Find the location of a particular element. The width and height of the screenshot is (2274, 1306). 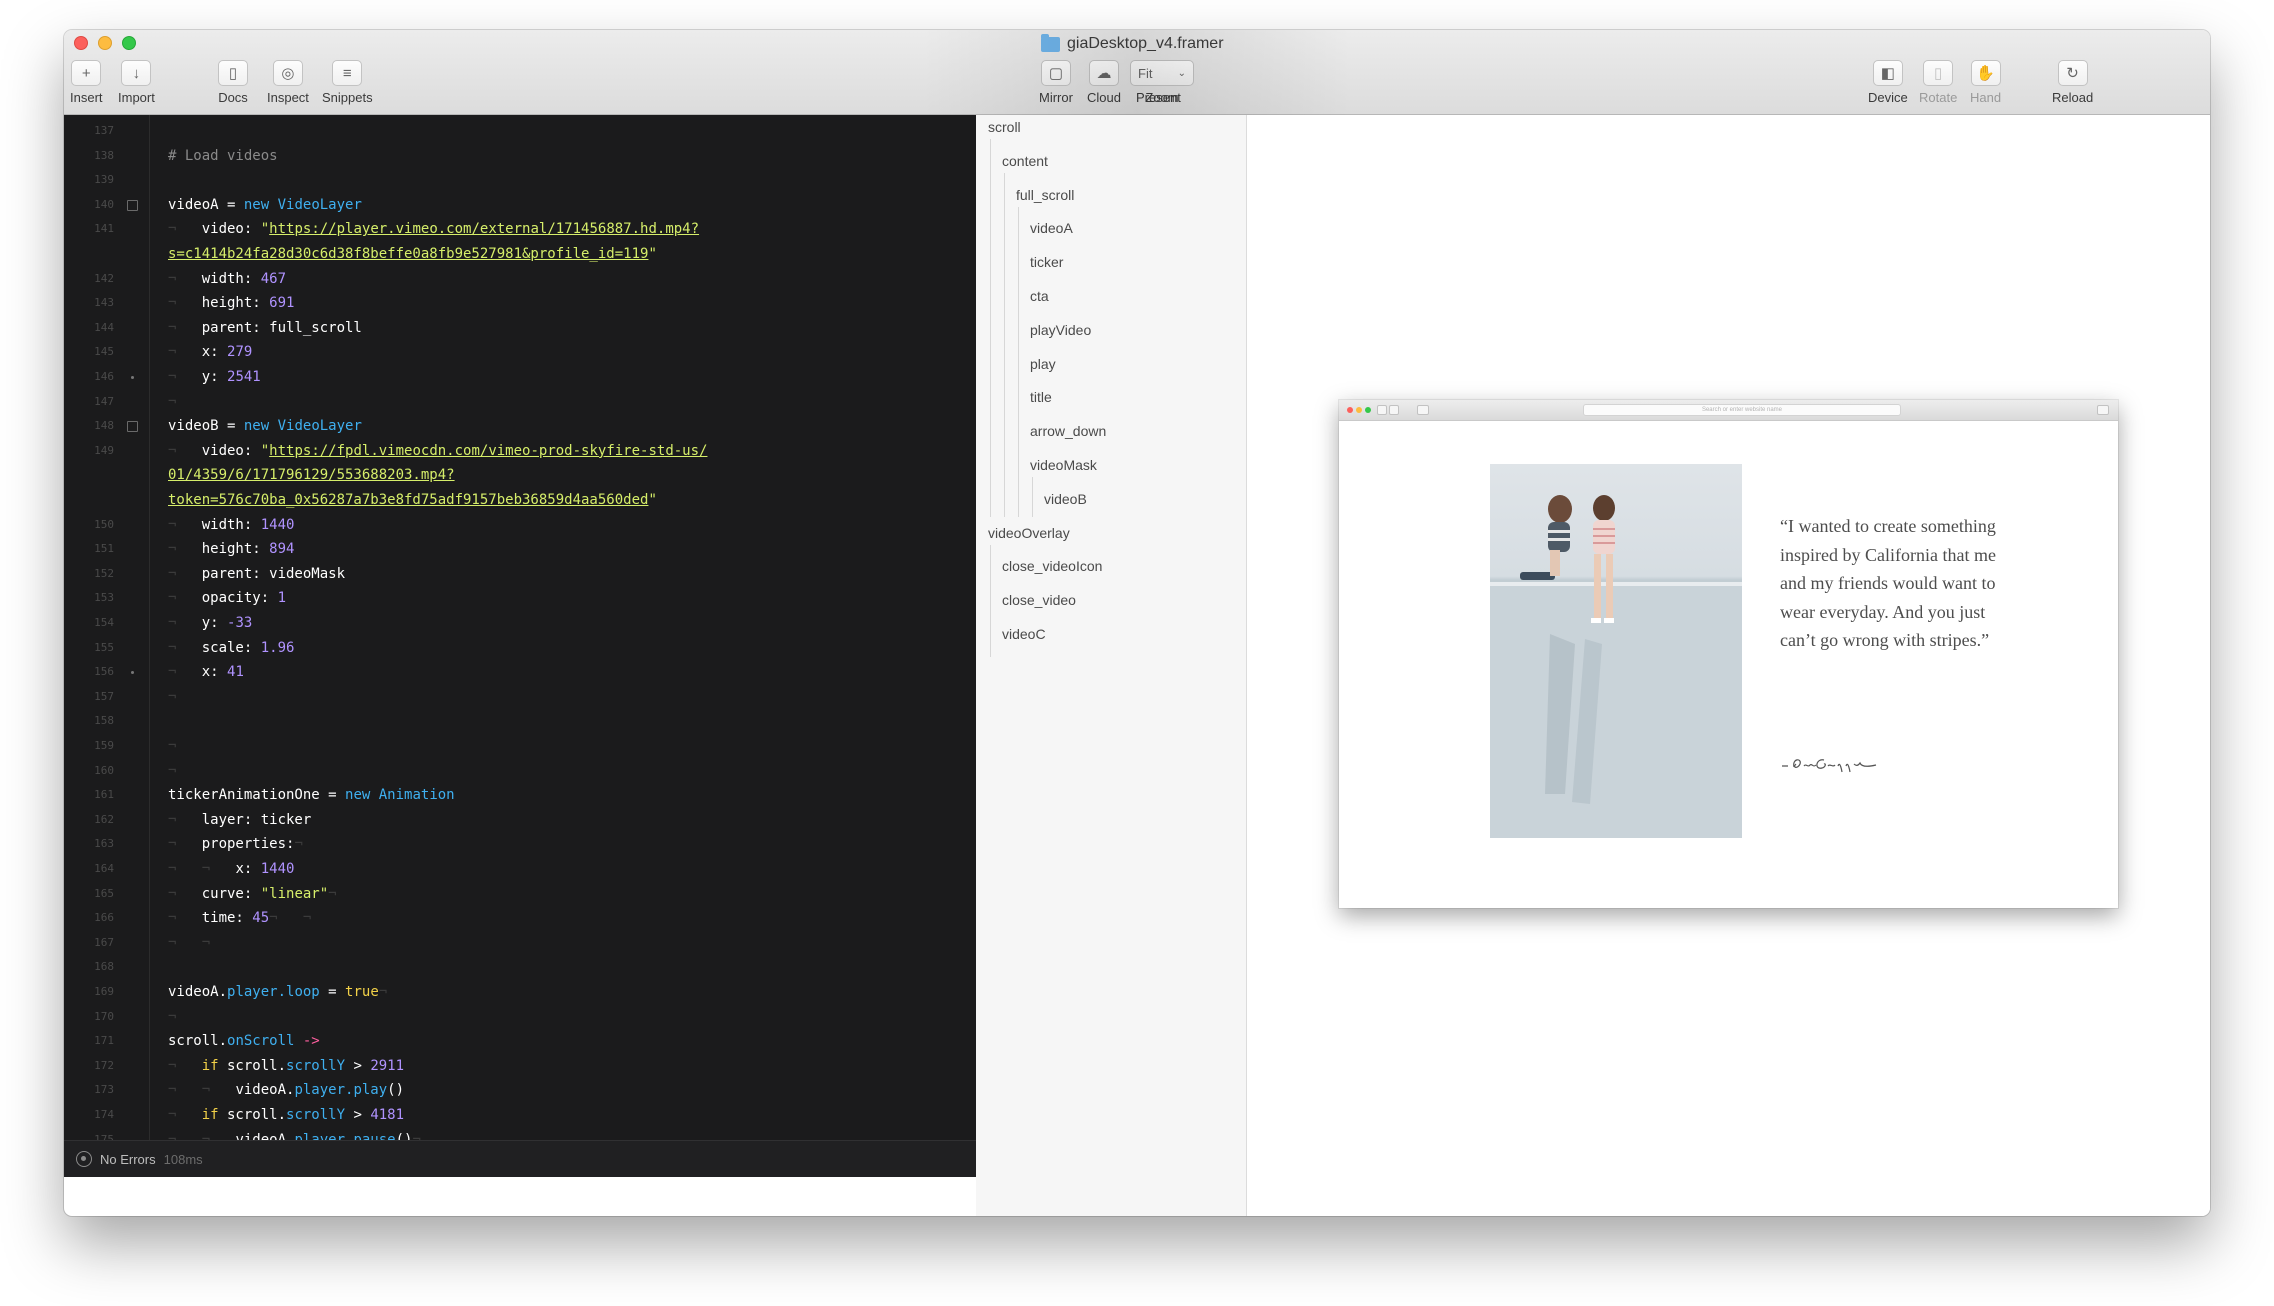

inspect-button: ◎ Inspect is located at coordinates (288, 82).